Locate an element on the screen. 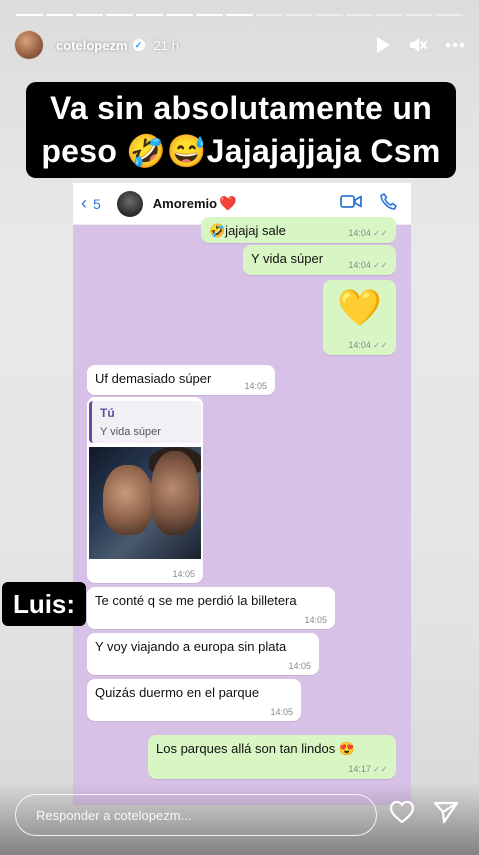  message-bubble: Quizás duermo en el parque 14:05 is located at coordinates (194, 700).